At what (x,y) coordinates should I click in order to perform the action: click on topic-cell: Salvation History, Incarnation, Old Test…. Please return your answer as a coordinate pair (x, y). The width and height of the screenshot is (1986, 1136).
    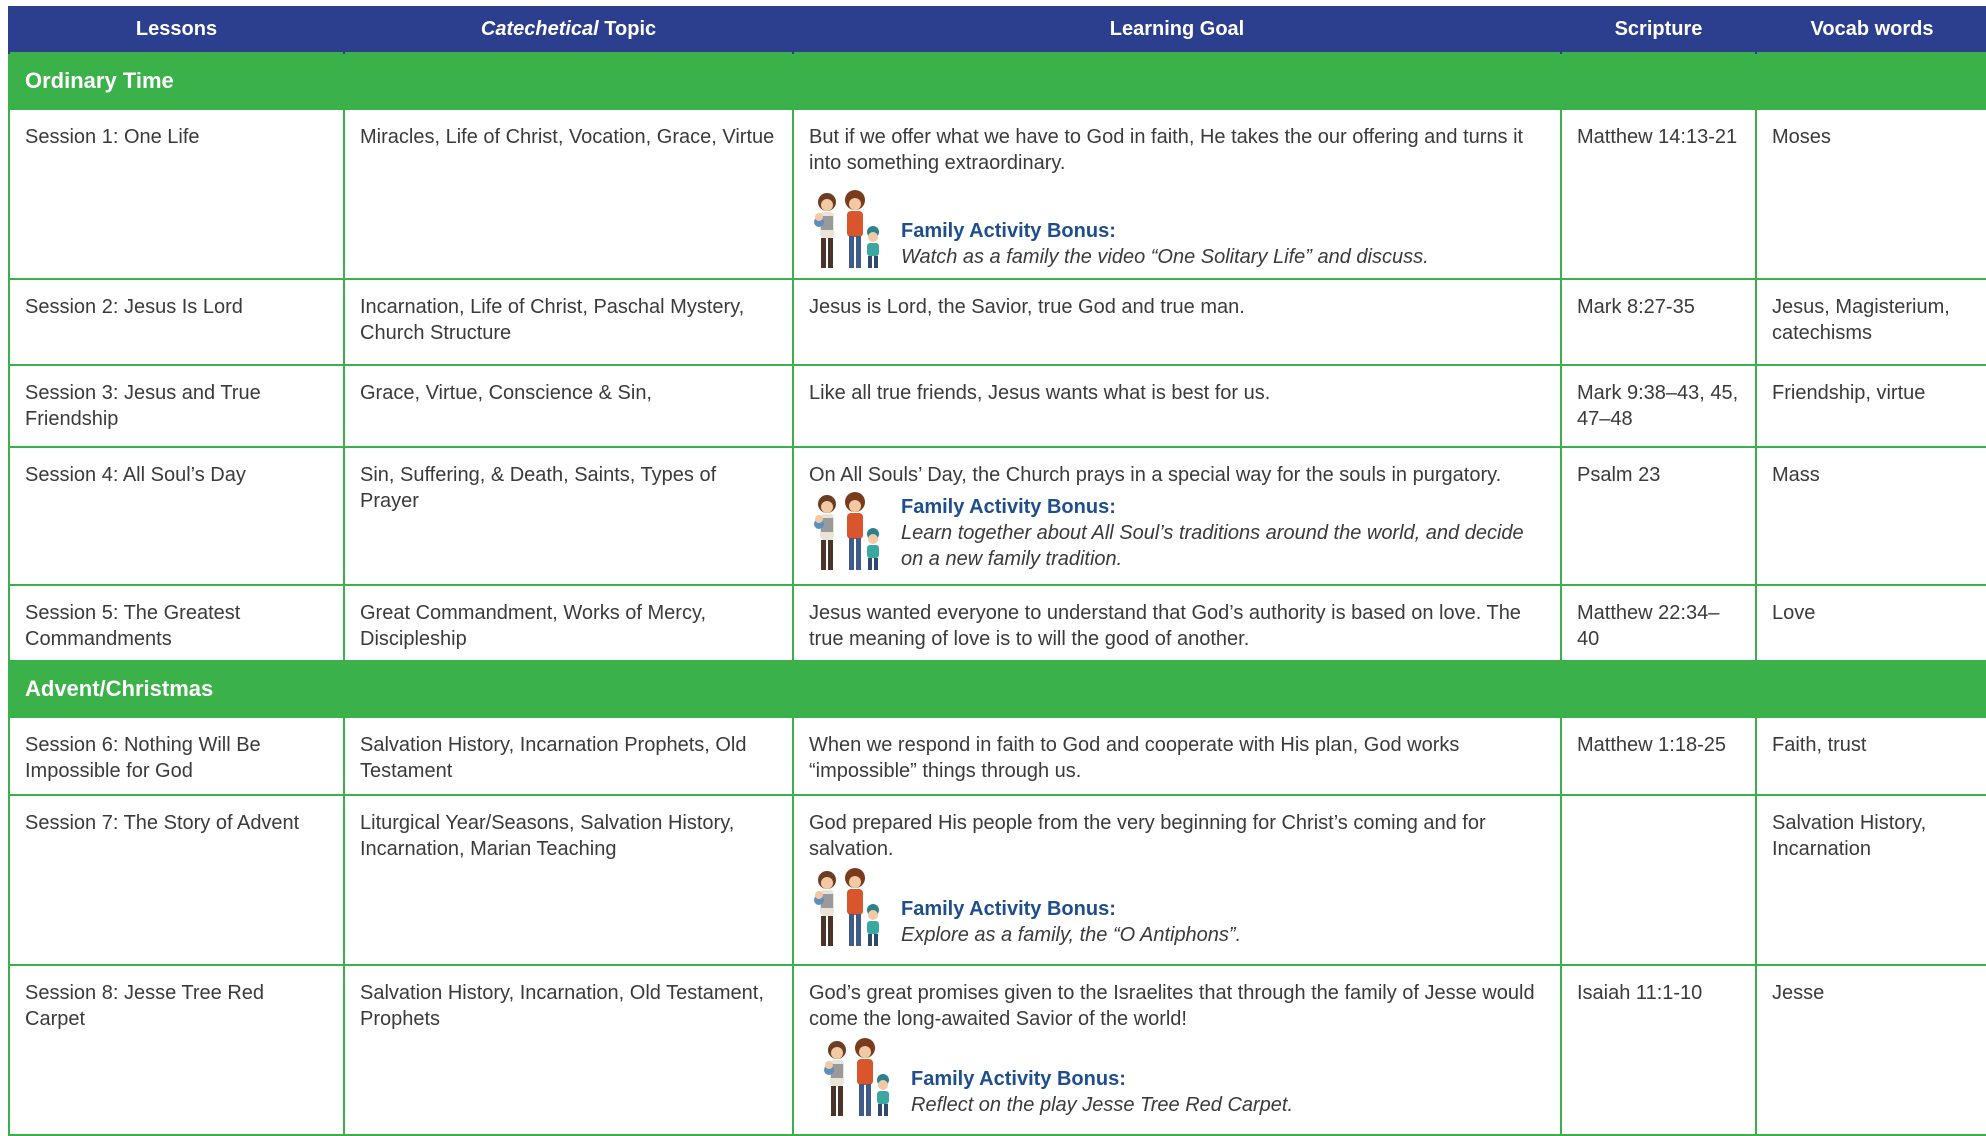
    Looking at the image, I should click on (568, 1050).